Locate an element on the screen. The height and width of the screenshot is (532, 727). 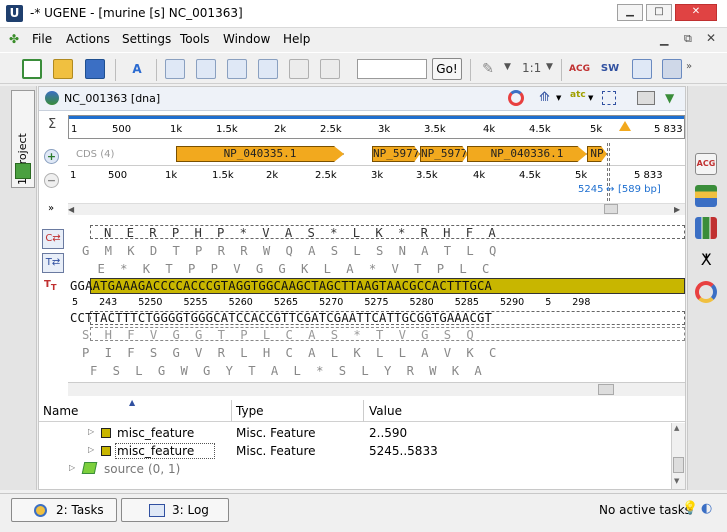
annotations-scrollbar: ▲ ▼ is located at coordinates (678, 456).